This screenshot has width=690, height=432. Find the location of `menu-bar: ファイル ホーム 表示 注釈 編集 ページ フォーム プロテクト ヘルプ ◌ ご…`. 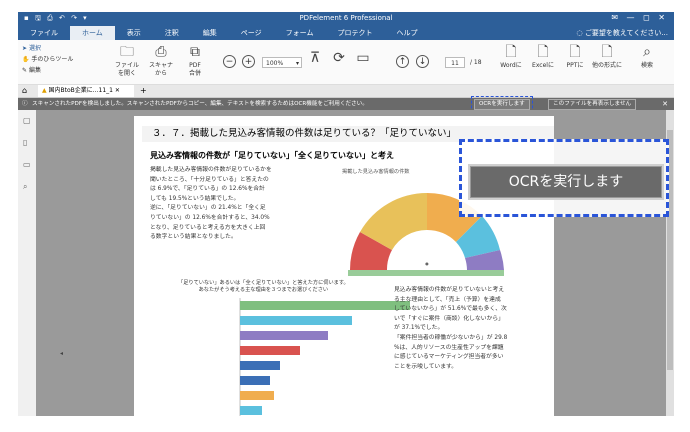

menu-bar: ファイル ホーム 表示 注釈 編集 ページ フォーム プロテクト ヘルプ ◌ ご… is located at coordinates (346, 33).